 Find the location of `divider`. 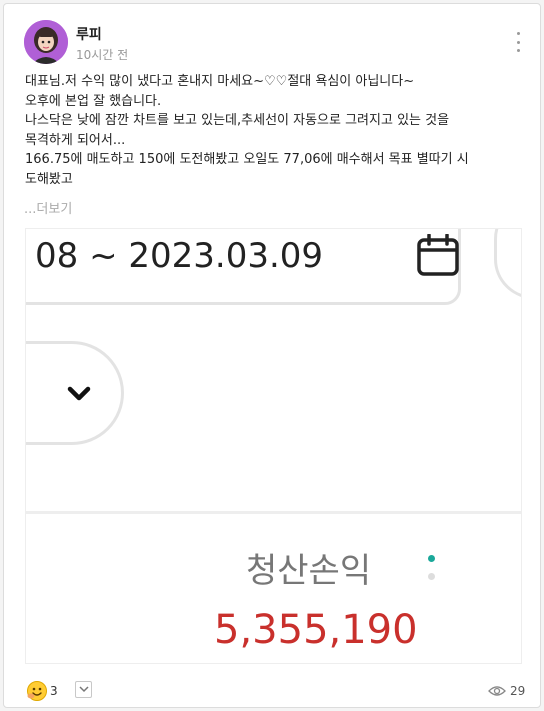

divider is located at coordinates (273, 512).